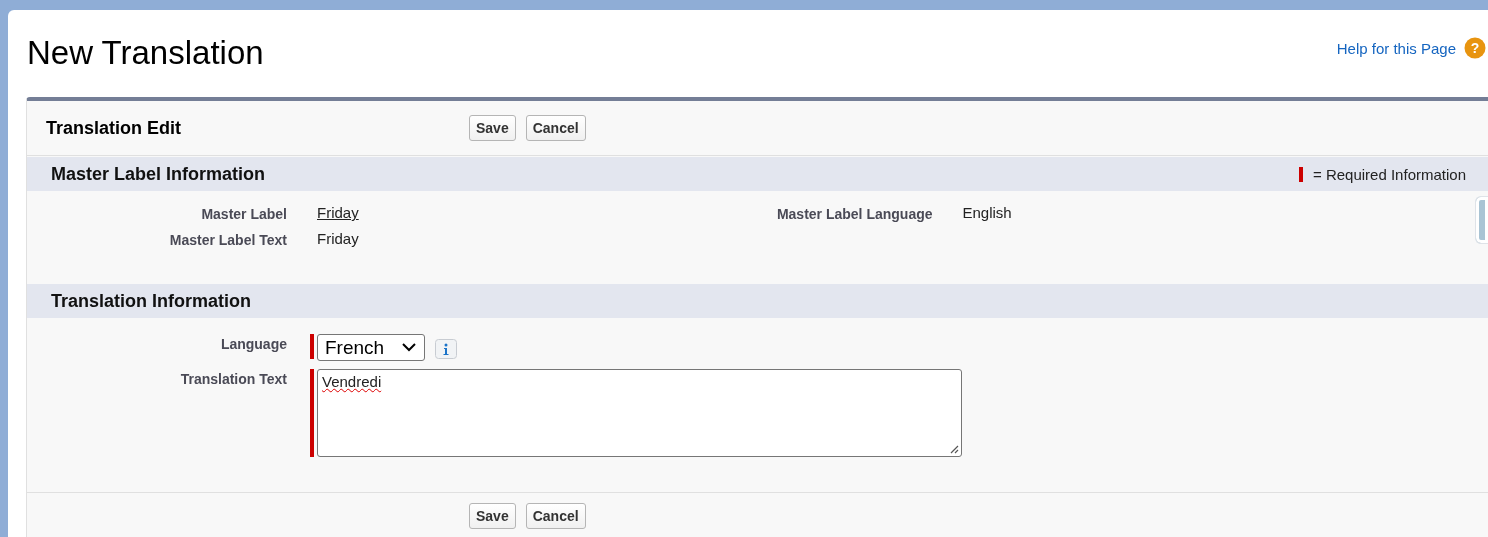  What do you see at coordinates (1396, 48) in the screenshot?
I see `help-link: Help for this Page` at bounding box center [1396, 48].